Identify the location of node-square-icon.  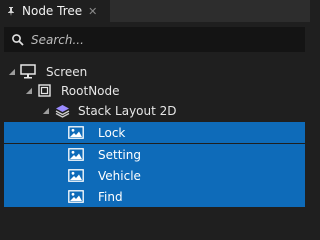
(44, 90).